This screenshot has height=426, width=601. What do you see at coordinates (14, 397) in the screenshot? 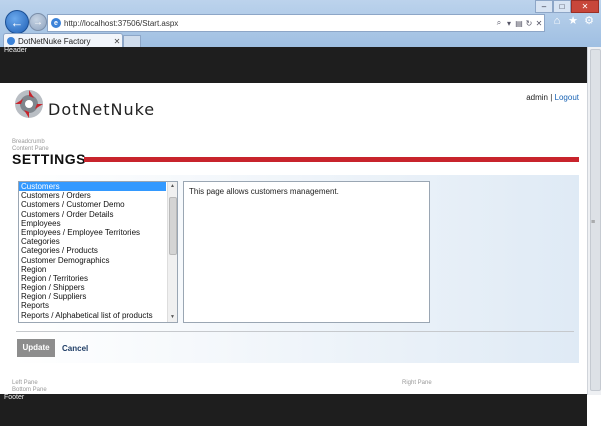
I see `footer-label: Footer` at bounding box center [14, 397].